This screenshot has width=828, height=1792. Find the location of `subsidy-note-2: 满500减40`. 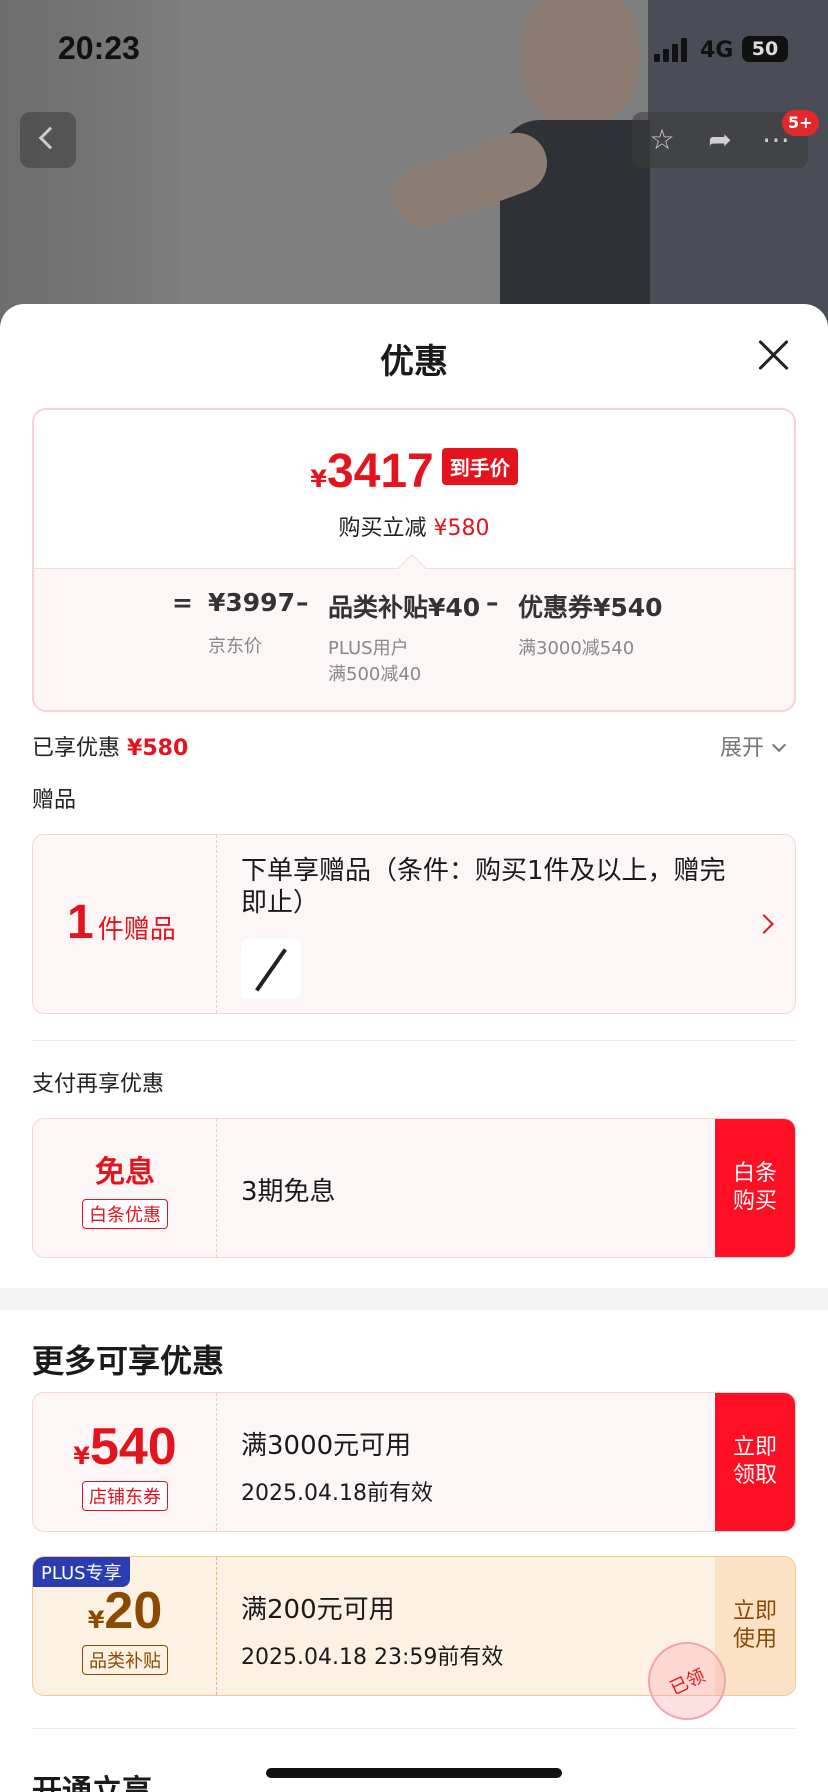

subsidy-note-2: 满500减40 is located at coordinates (375, 674).